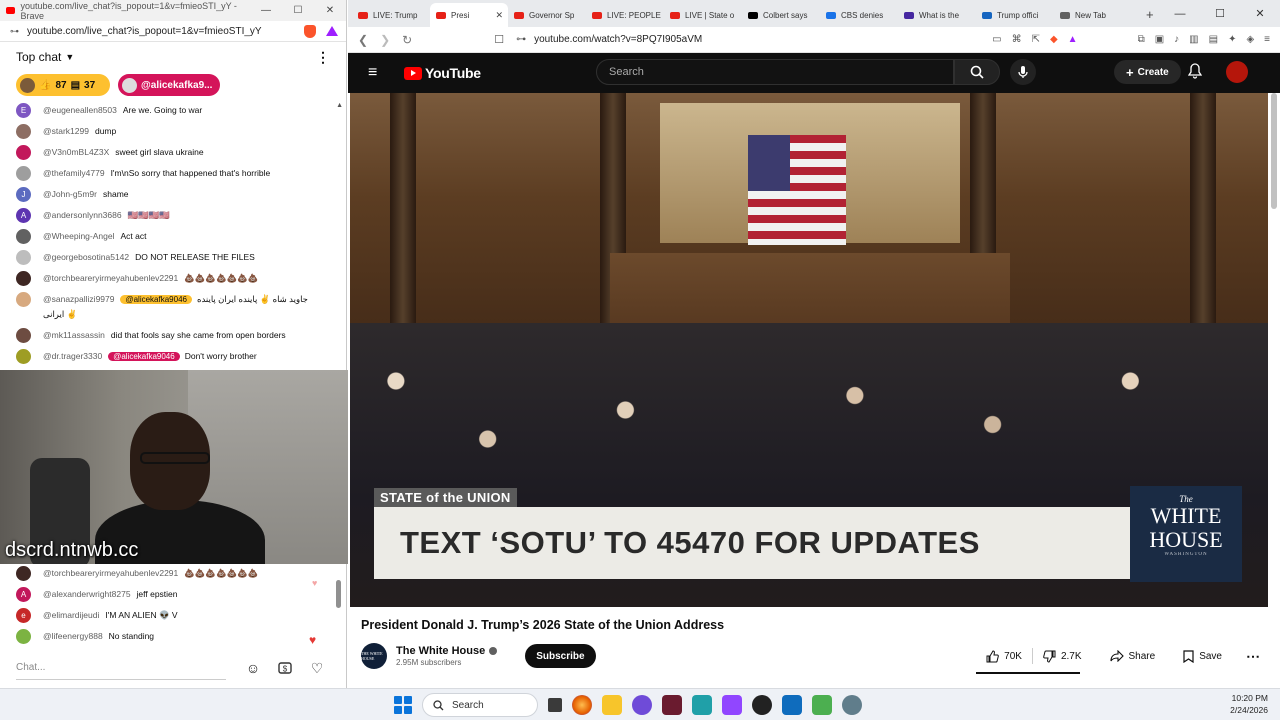 The width and height of the screenshot is (1280, 720). Describe the element at coordinates (612, 705) in the screenshot. I see `file-explorer-icon` at that location.